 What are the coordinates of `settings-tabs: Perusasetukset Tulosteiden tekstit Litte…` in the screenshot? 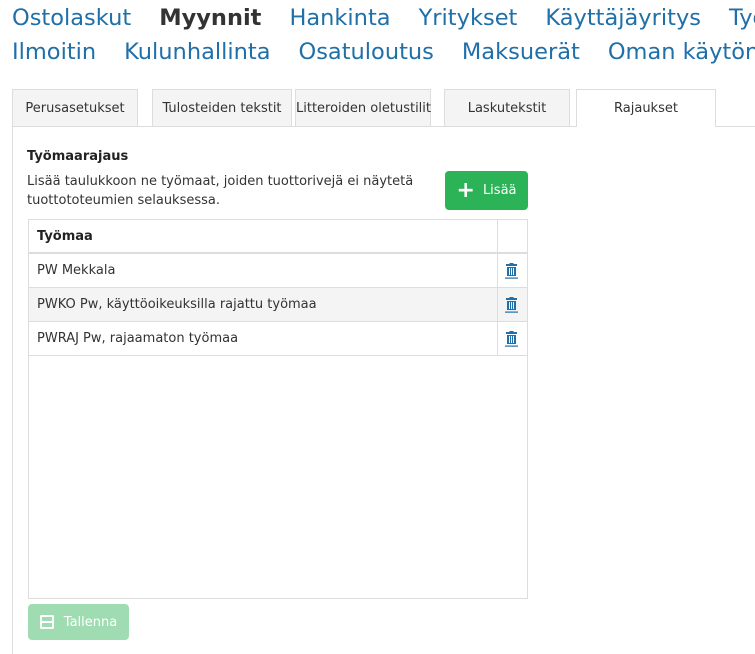 It's located at (383, 108).